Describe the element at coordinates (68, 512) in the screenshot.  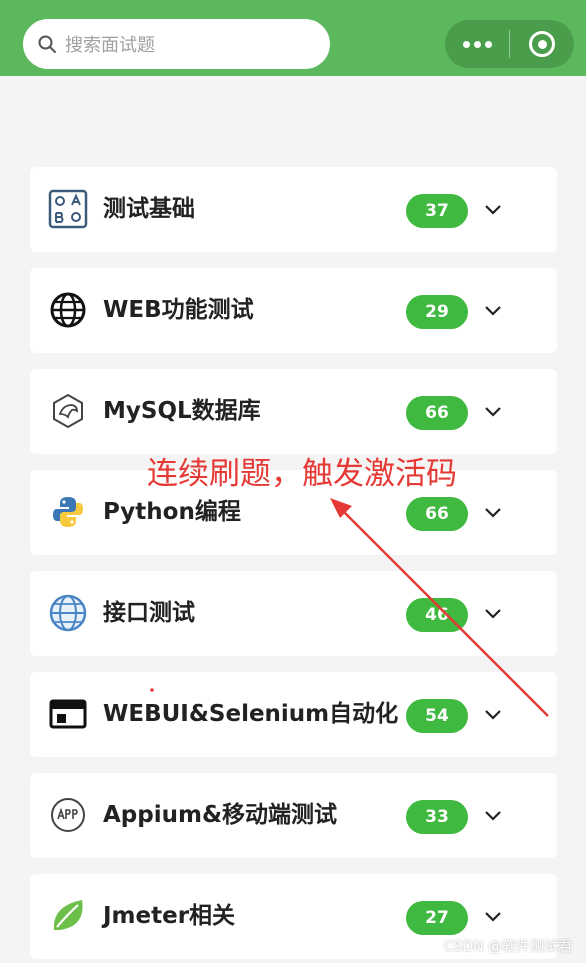
I see `python-icon` at that location.